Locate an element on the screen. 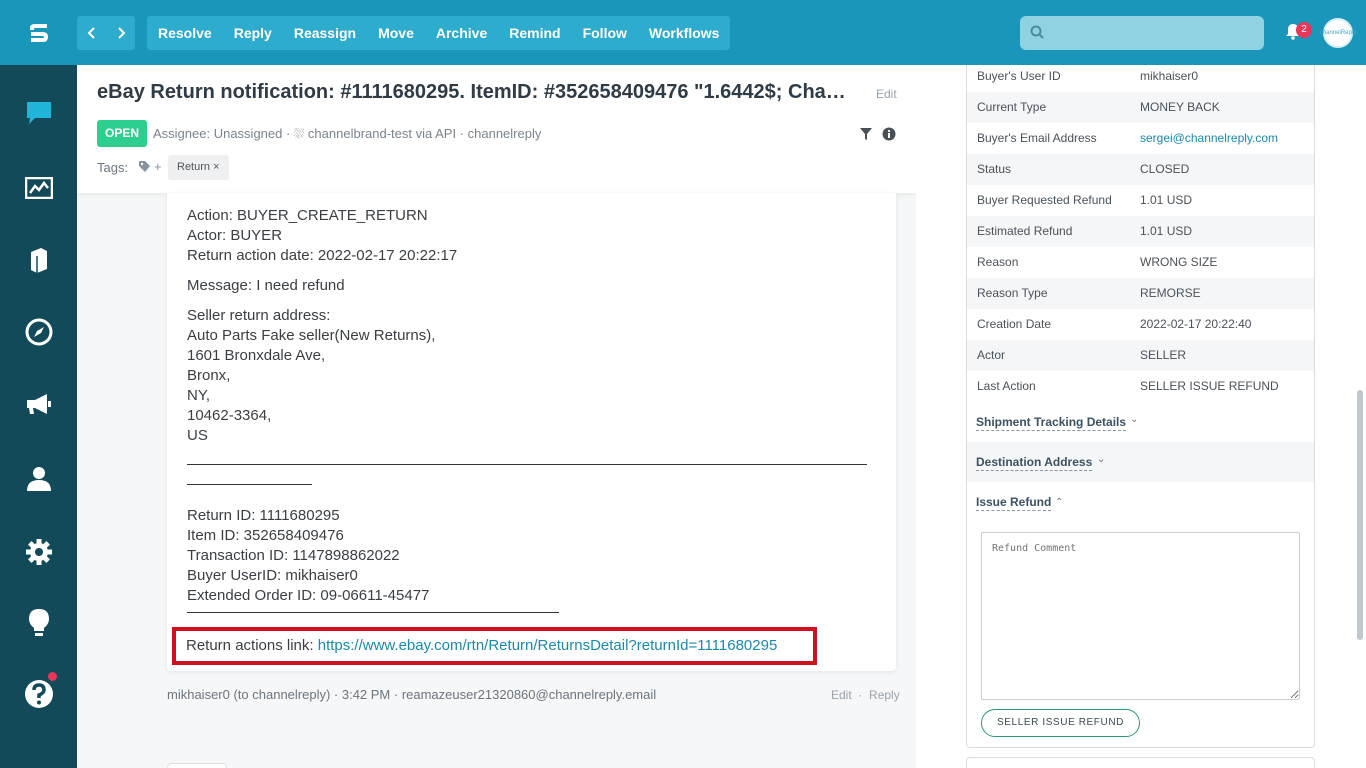  message-line: NY, is located at coordinates (198, 395).